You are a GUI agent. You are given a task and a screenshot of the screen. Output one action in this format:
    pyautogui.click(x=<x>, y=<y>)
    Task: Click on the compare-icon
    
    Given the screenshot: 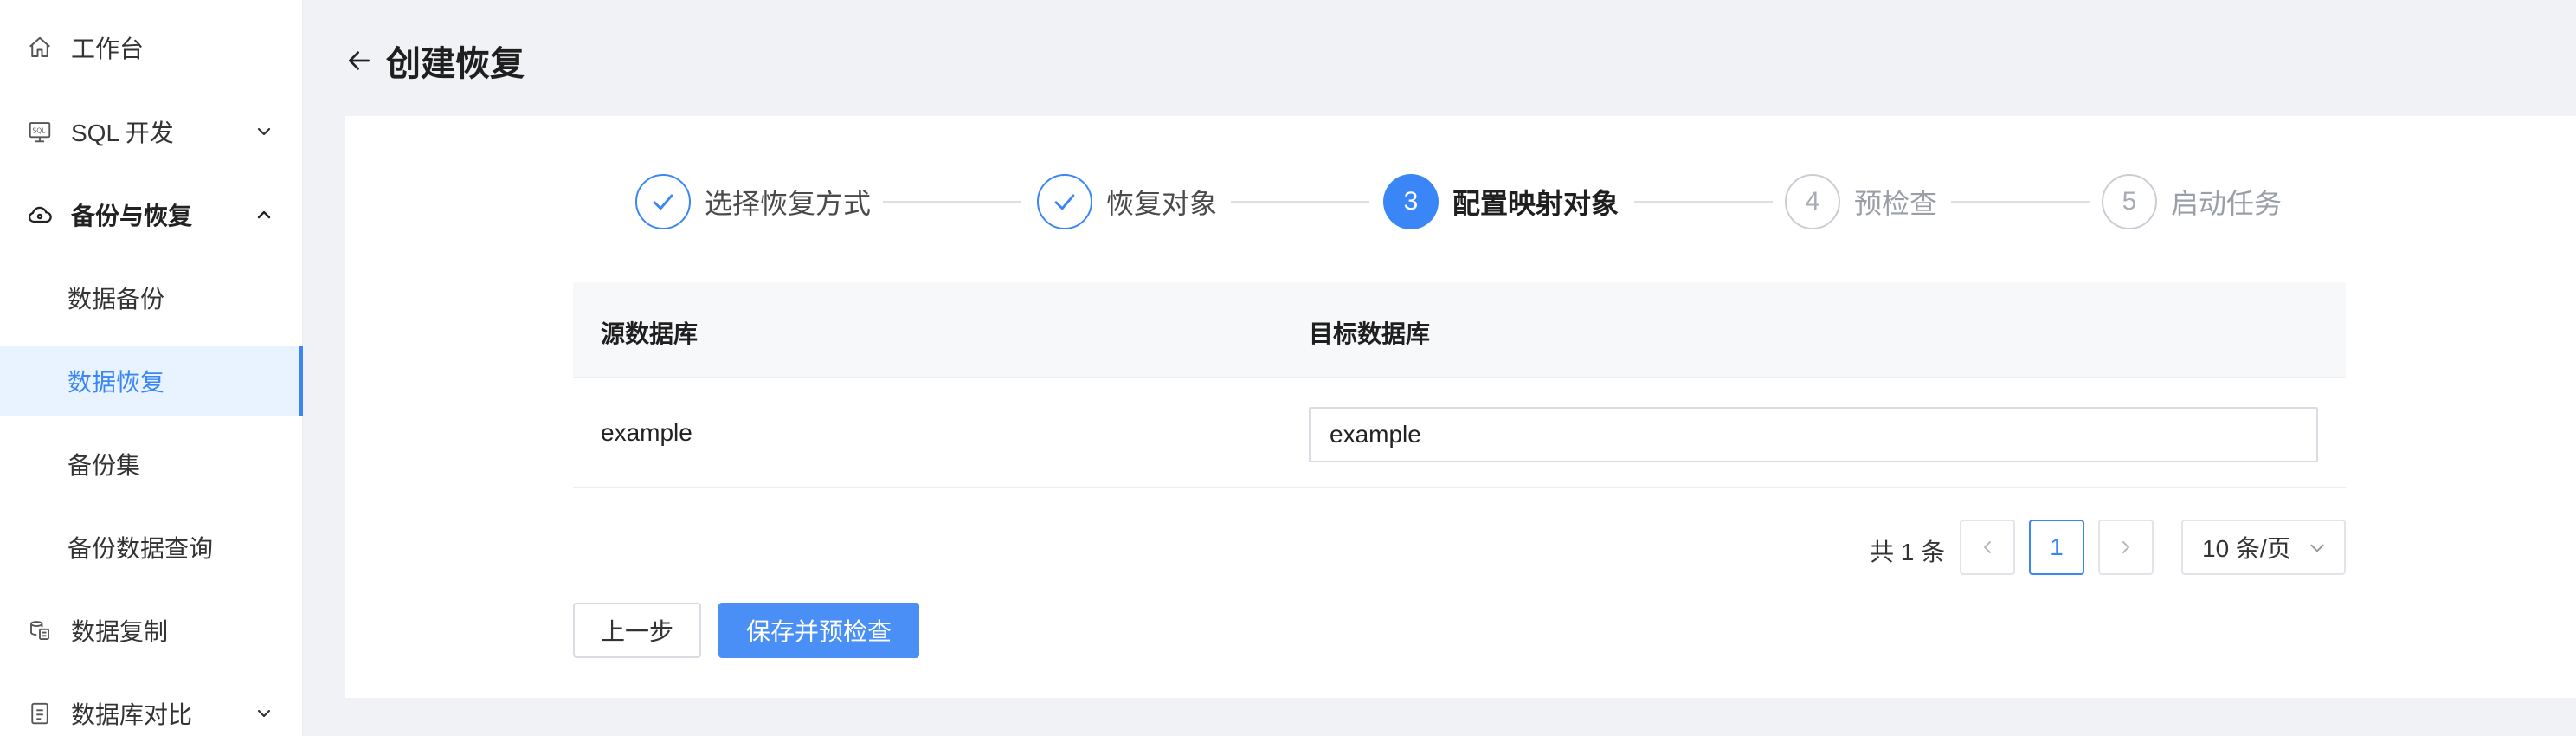 What is the action you would take?
    pyautogui.click(x=40, y=713)
    